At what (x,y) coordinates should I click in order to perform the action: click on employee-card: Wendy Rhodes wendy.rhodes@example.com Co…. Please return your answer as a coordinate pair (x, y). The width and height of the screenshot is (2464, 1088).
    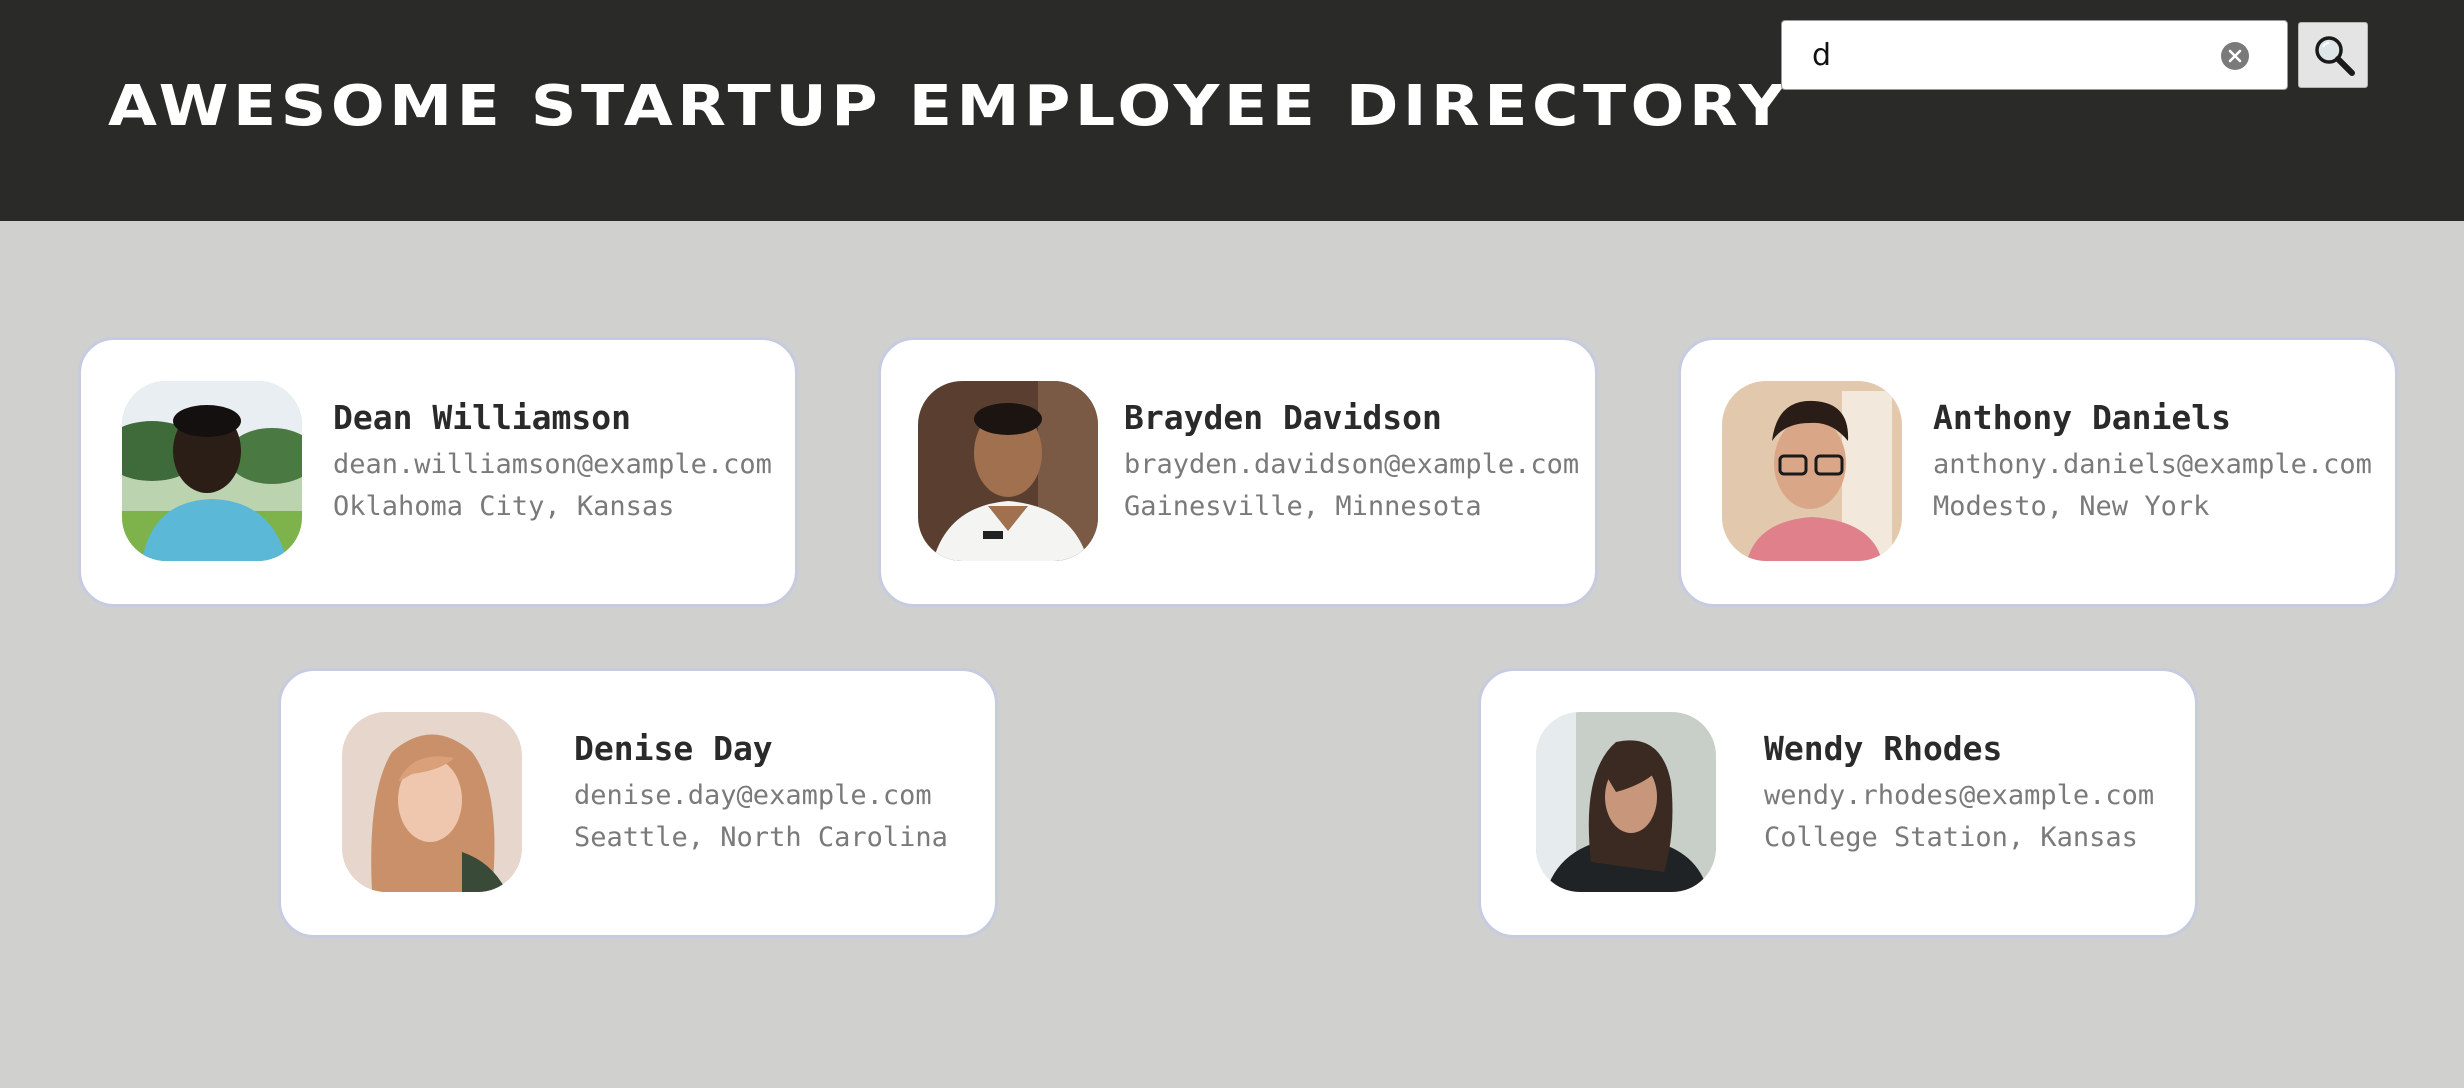
    Looking at the image, I should click on (1838, 803).